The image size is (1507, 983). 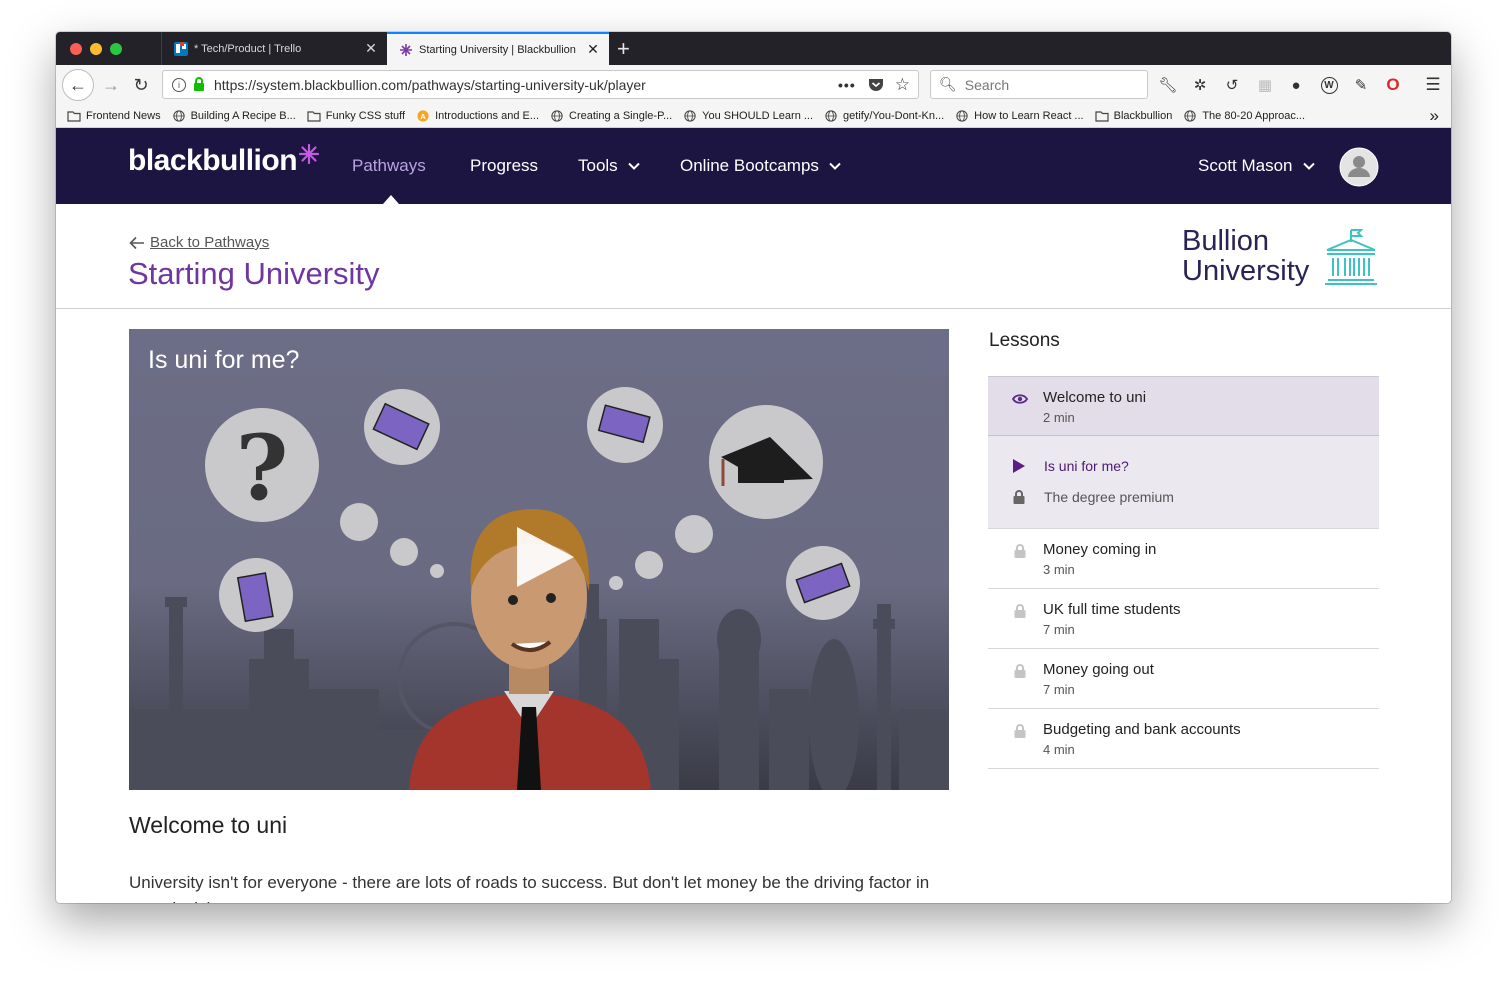 What do you see at coordinates (1329, 85) in the screenshot?
I see `wappalyzer-icon: W` at bounding box center [1329, 85].